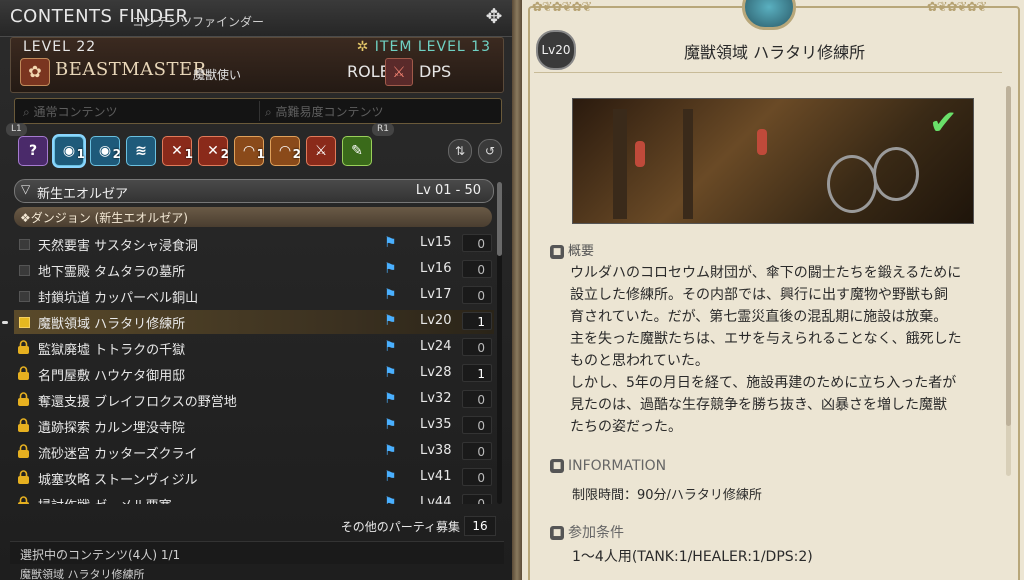 The image size is (1024, 580). I want to click on dungeon-row: 城塞攻略 ストーンヴィジル ⚑ Lv41 0, so click(254, 478).